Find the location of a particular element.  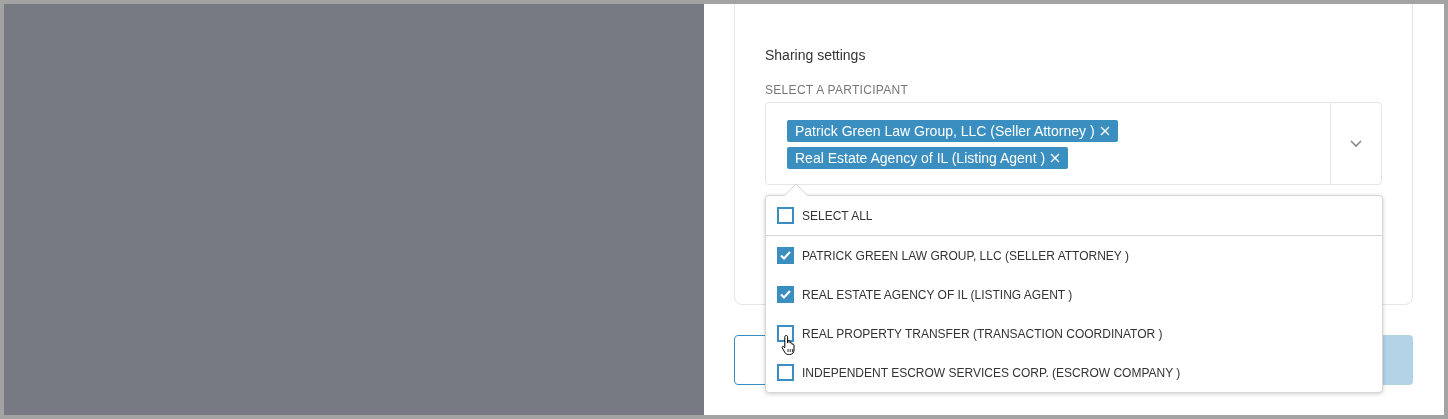

select-all-row: SELECT ALL is located at coordinates (1074, 216).